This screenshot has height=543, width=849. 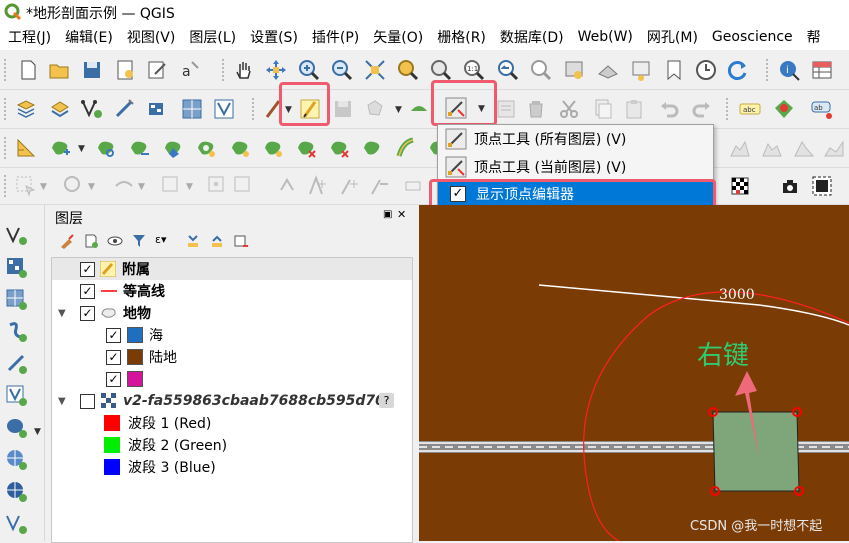 What do you see at coordinates (193, 241) in the screenshot?
I see `expand-all-icon` at bounding box center [193, 241].